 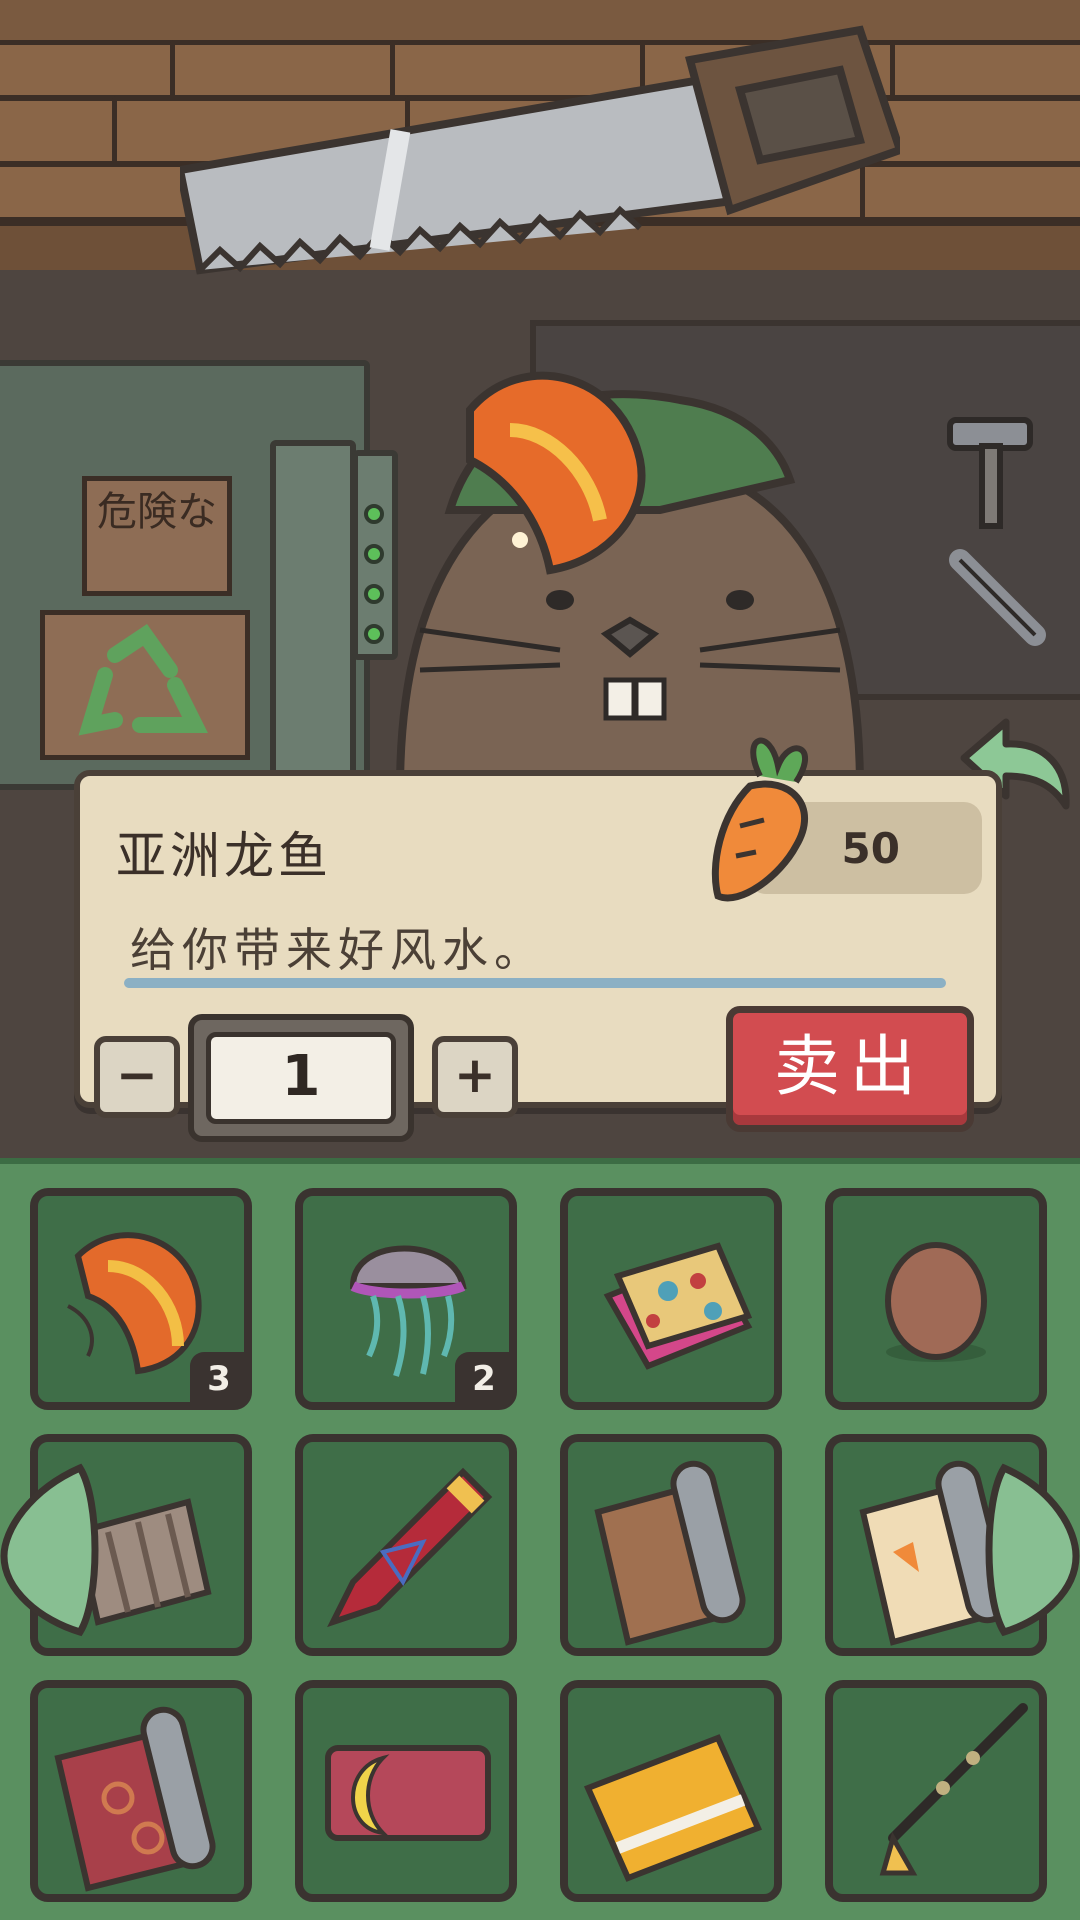 I want to click on thermometer-panel, so click(x=313, y=610).